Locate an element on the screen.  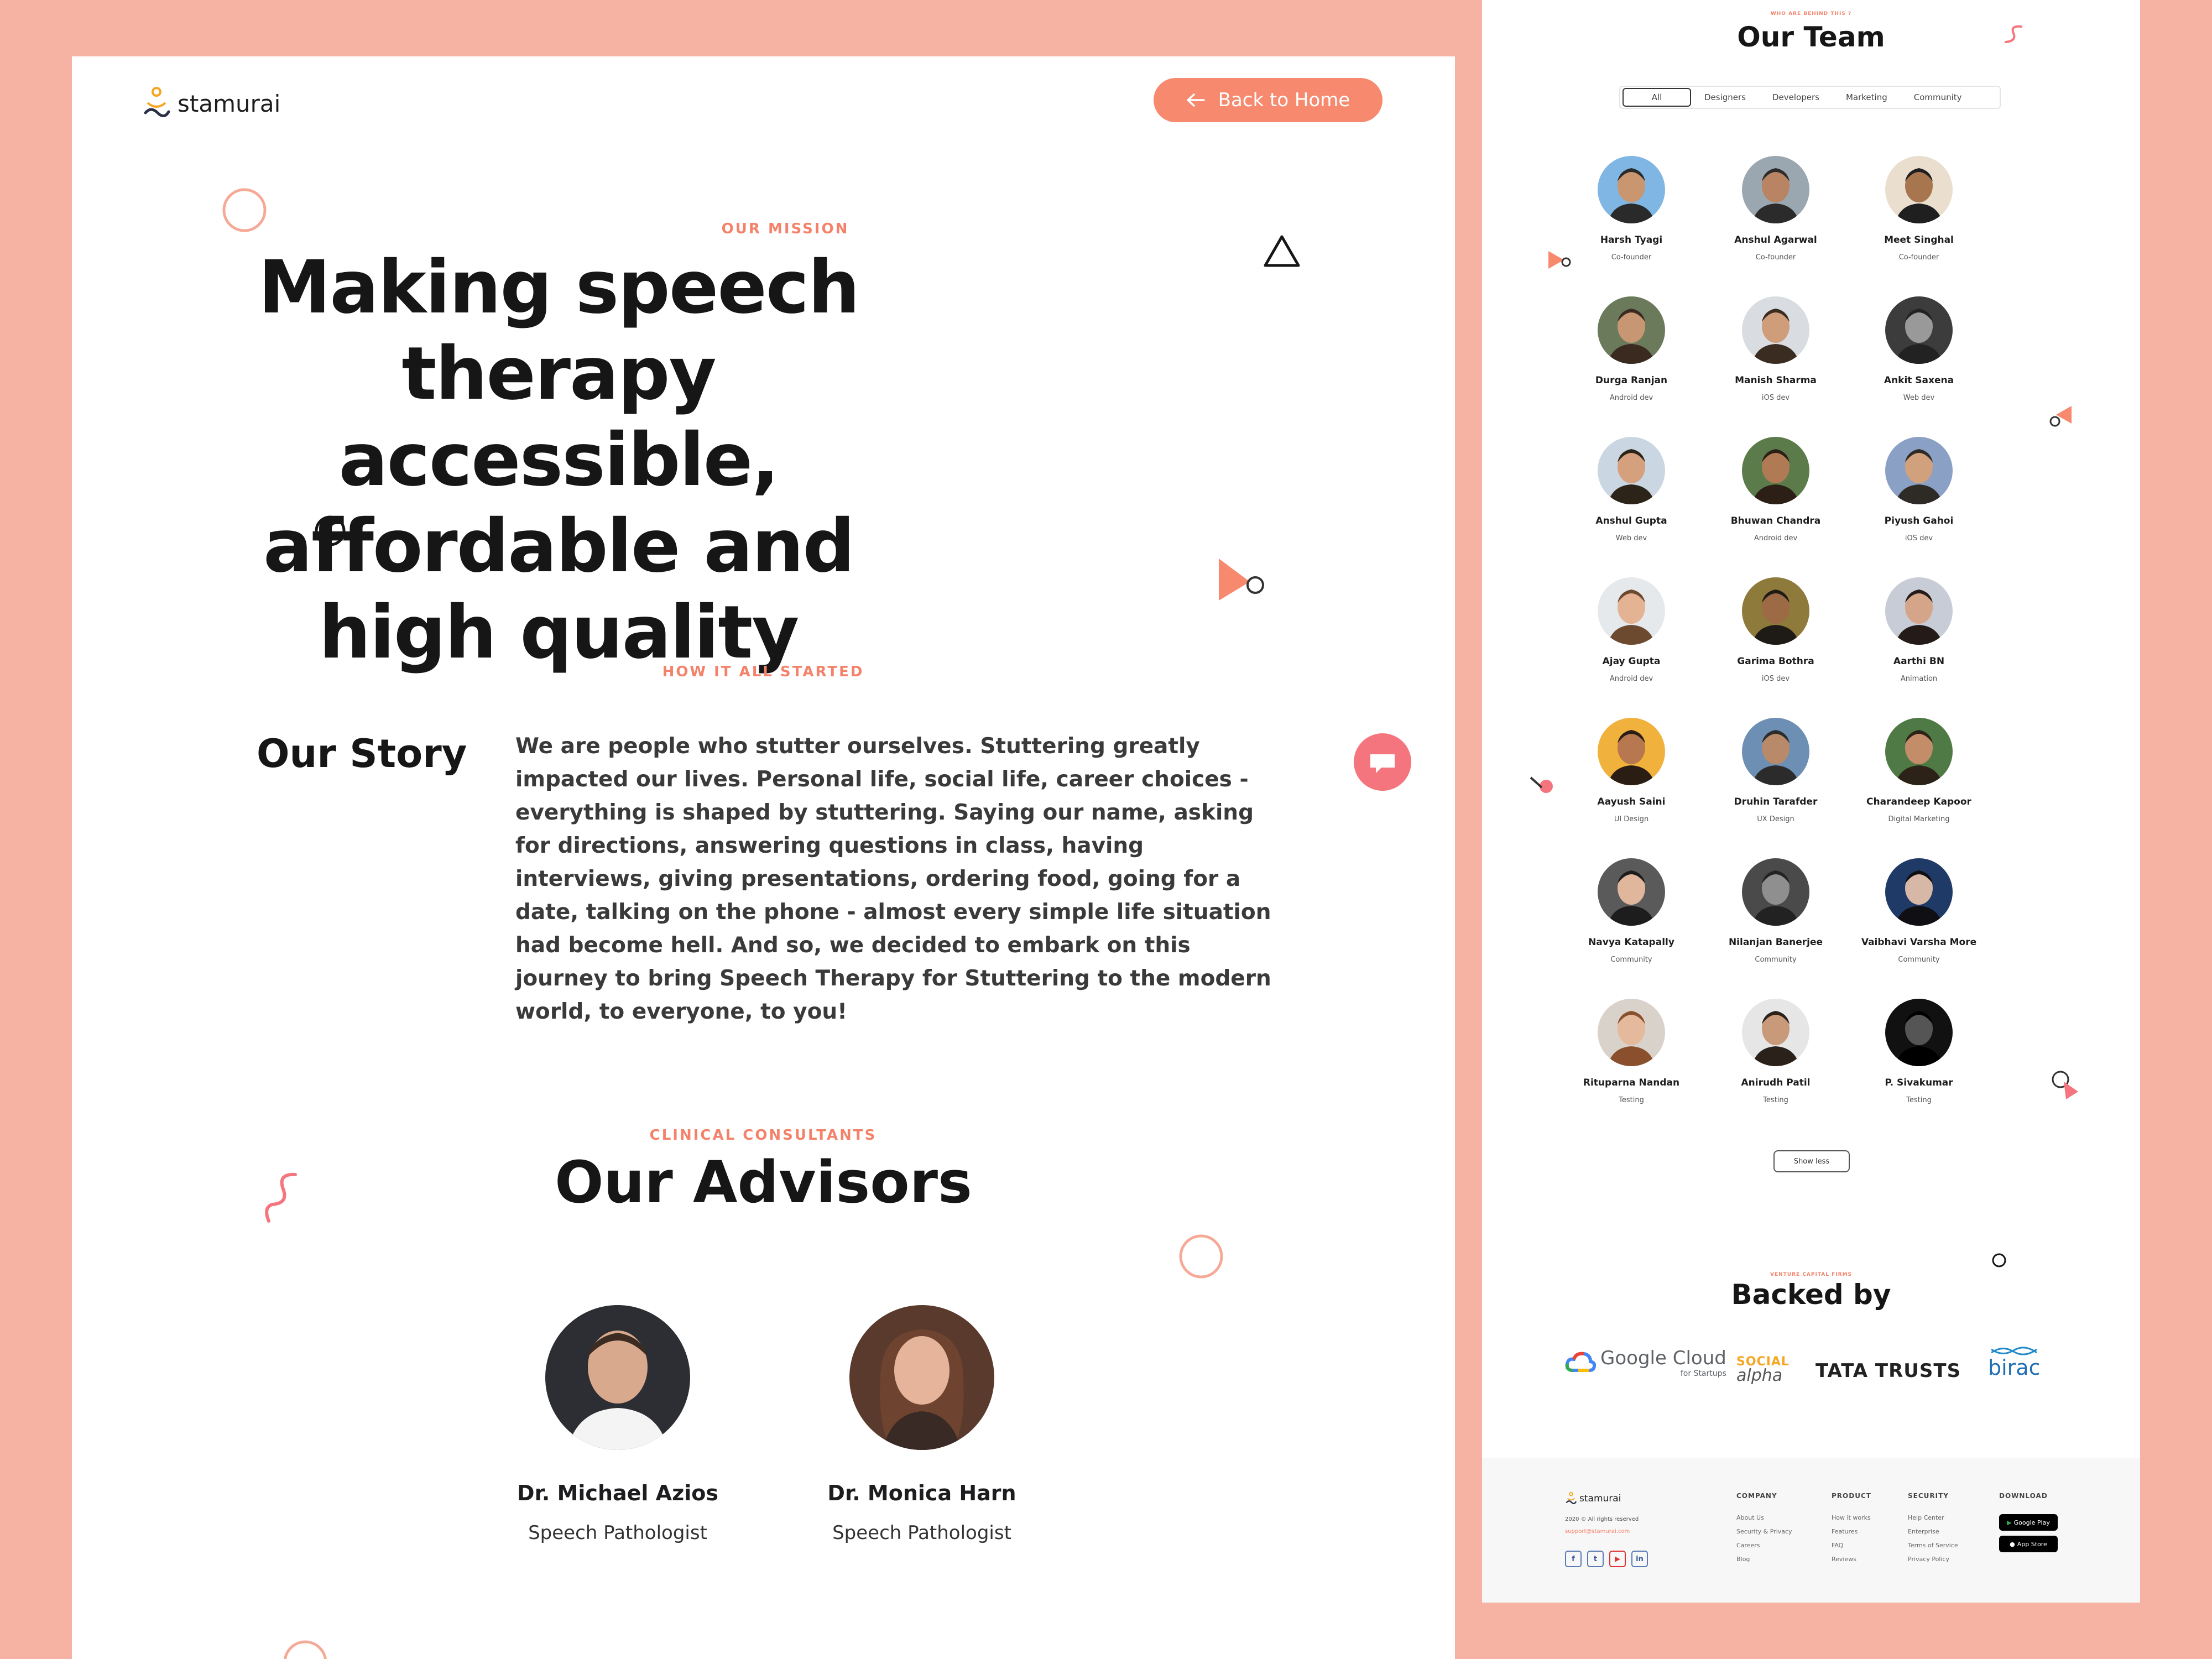
advisor-avatar is located at coordinates (922, 1378).